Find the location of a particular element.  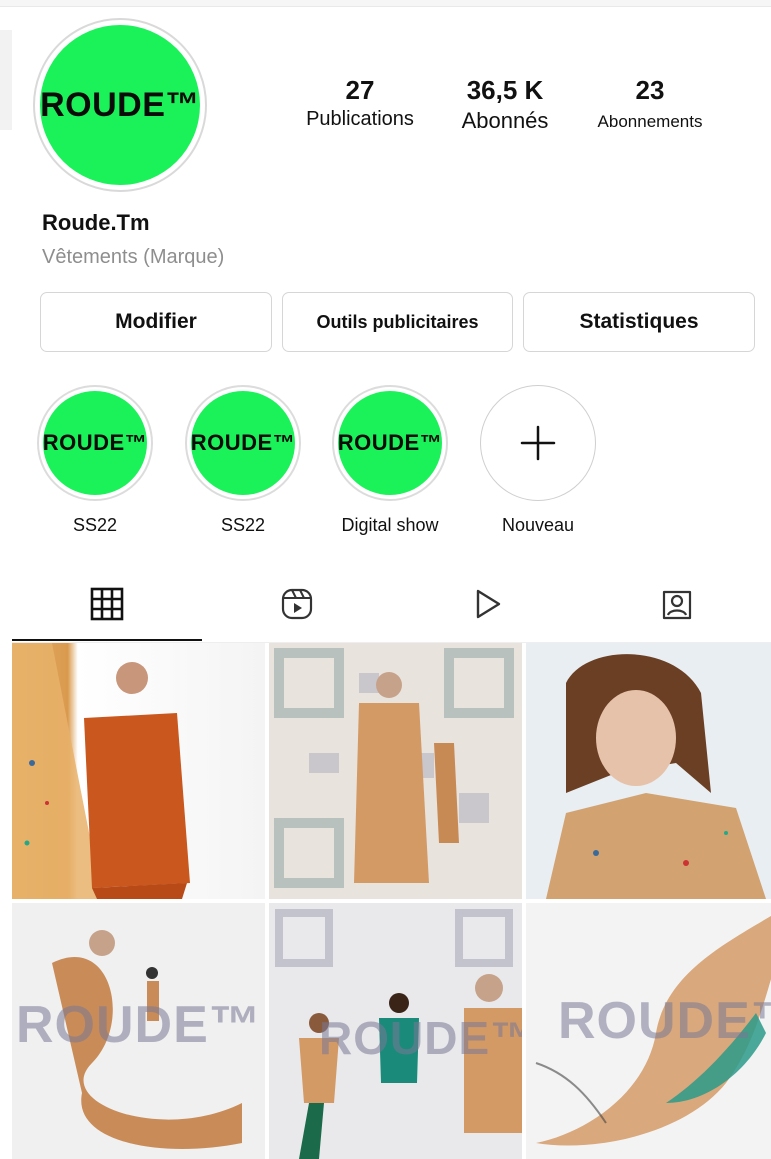

profile-avatar: ROUDE™ is located at coordinates (120, 105).